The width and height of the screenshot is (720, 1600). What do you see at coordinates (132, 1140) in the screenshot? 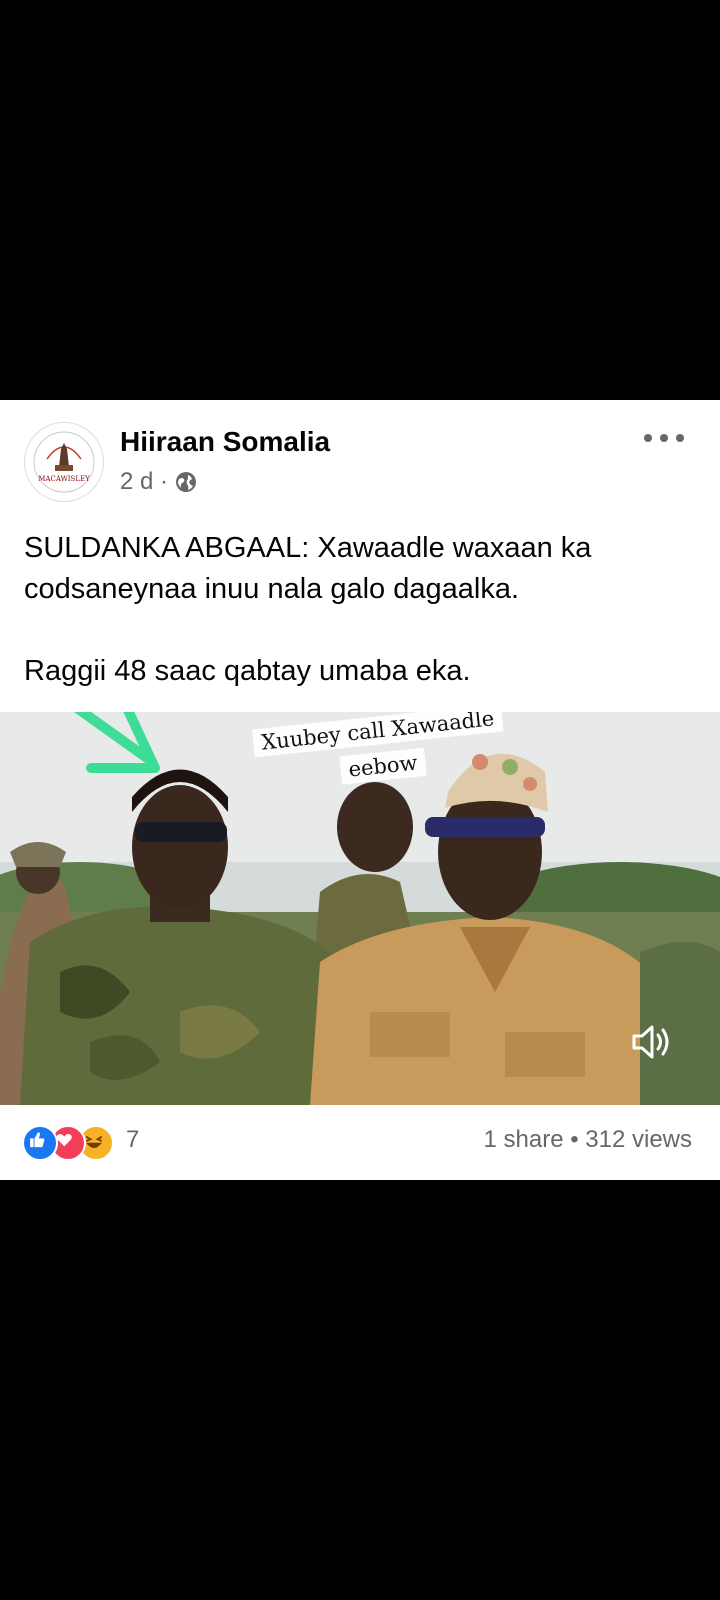
I see `reaction-count: 7` at bounding box center [132, 1140].